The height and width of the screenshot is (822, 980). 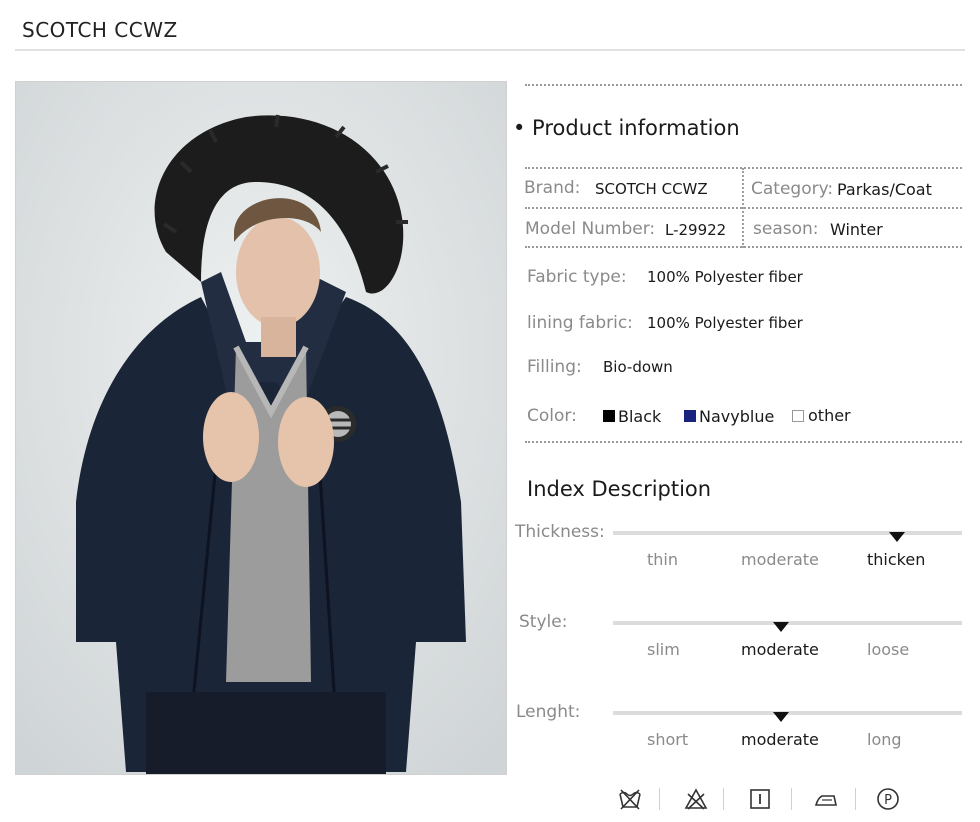 What do you see at coordinates (639, 416) in the screenshot?
I see `color-name-black: Black` at bounding box center [639, 416].